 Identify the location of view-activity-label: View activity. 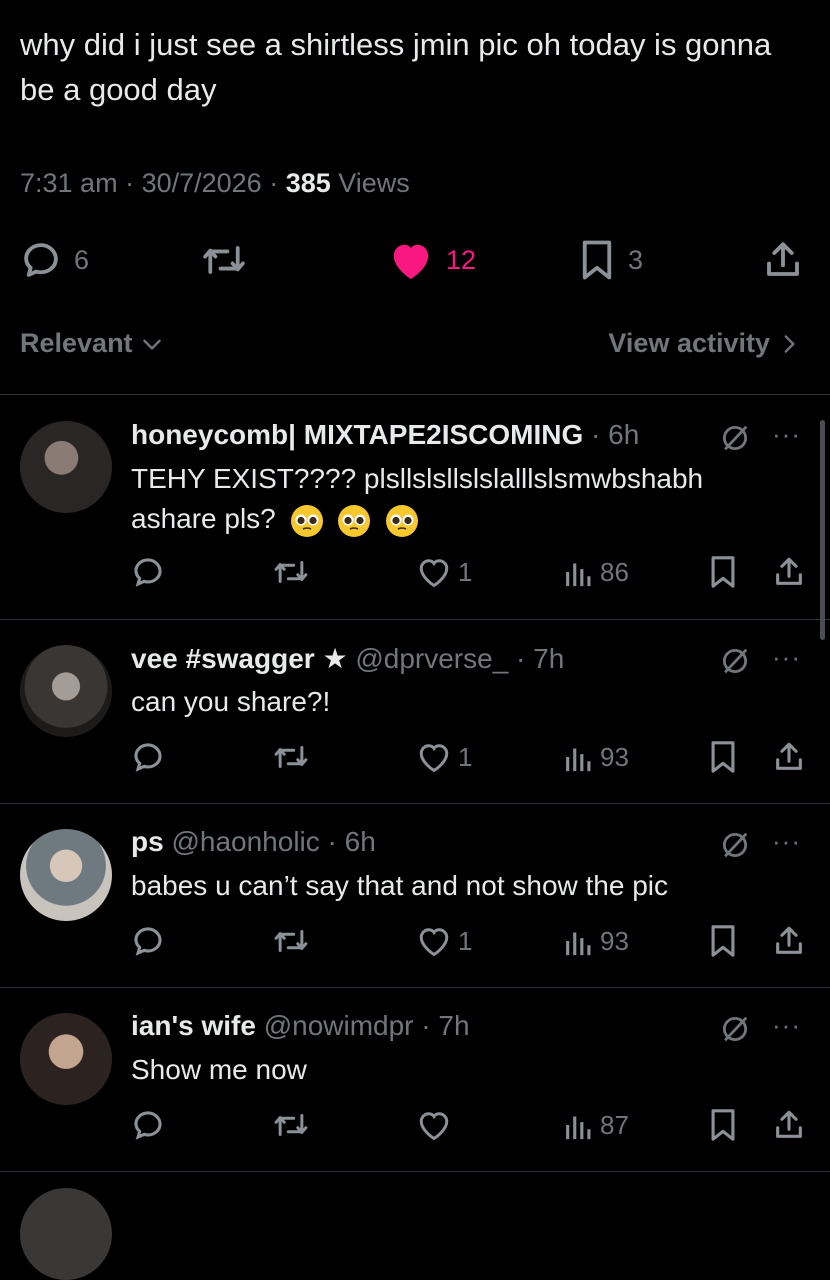
(689, 343).